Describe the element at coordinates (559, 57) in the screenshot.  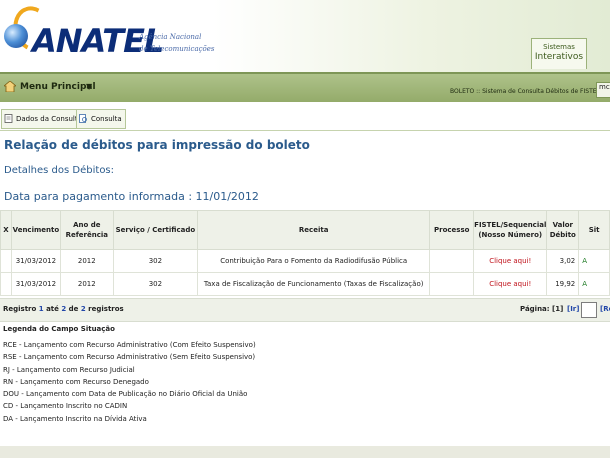
I see `systems-tab-line2: Interativos` at that location.